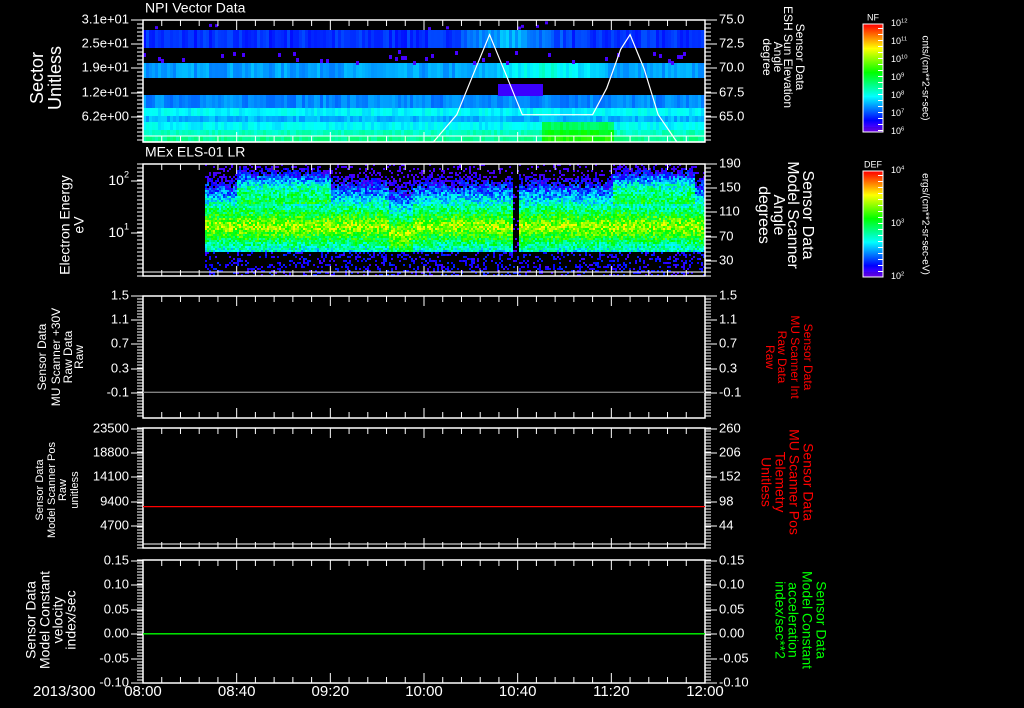 This screenshot has width=1024, height=708. Describe the element at coordinates (730, 475) in the screenshot. I see `y2-tick-label: 152` at that location.